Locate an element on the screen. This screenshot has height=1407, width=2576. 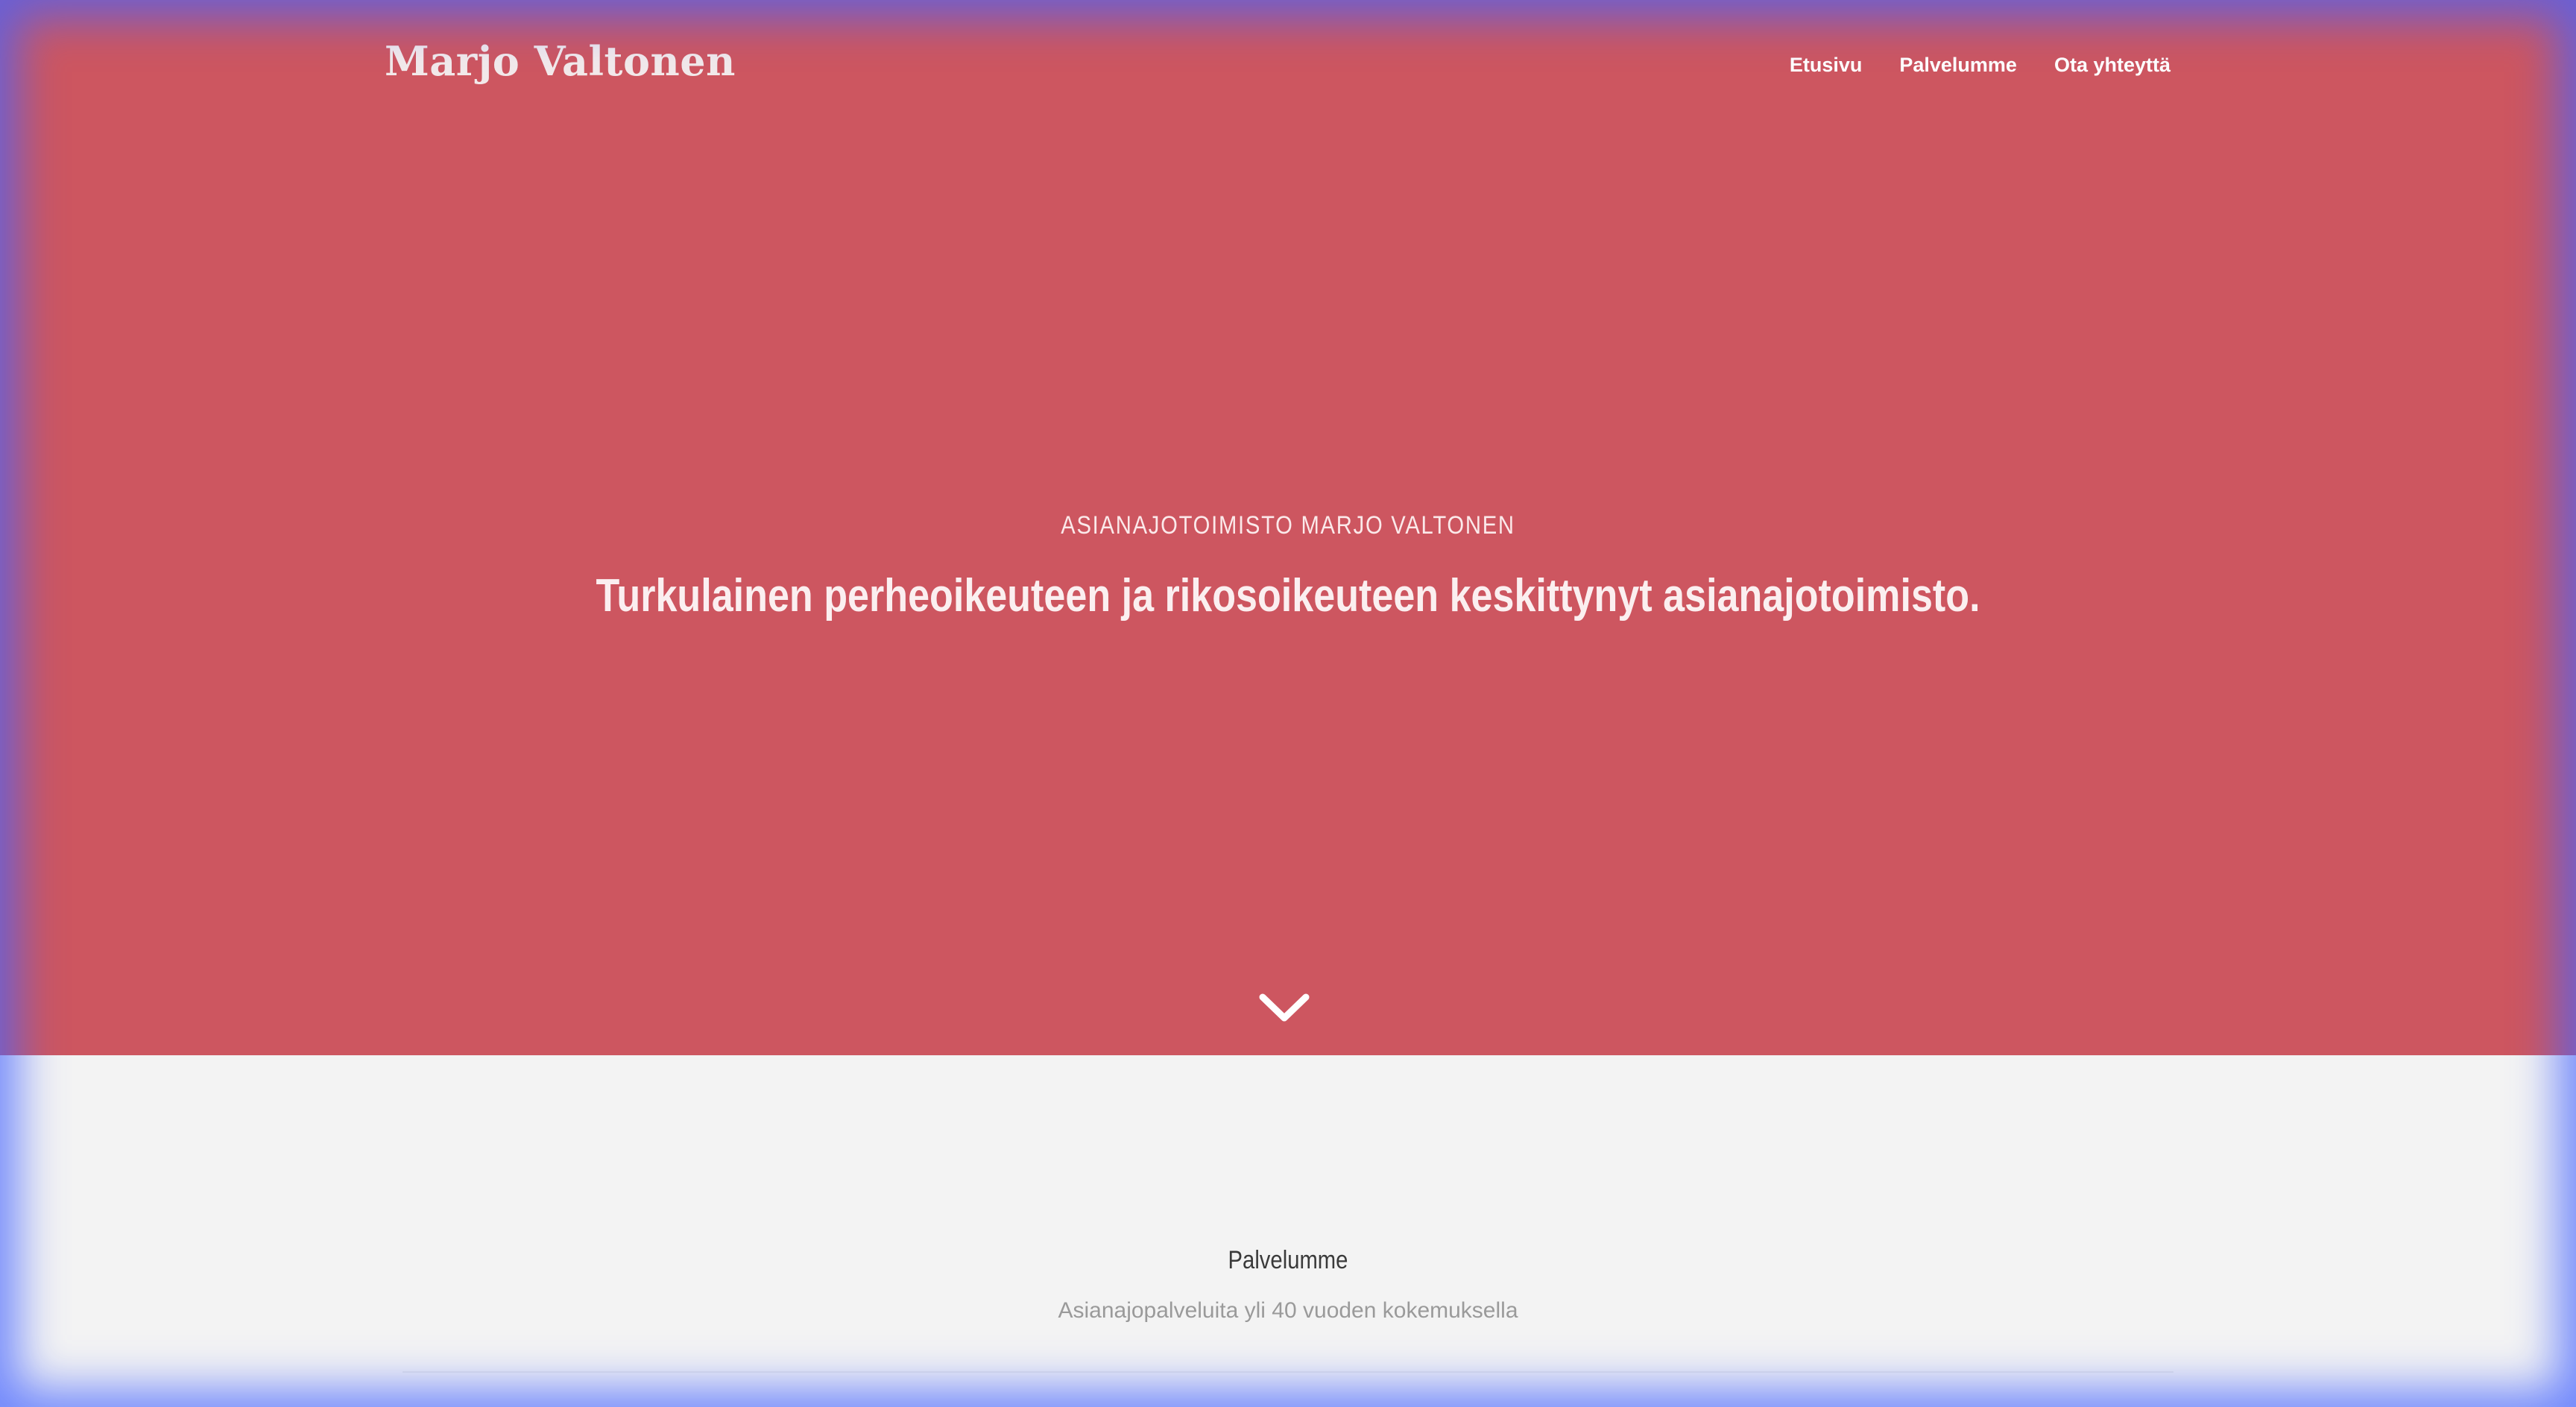
nav-item-etusivu: Etusivu is located at coordinates (1826, 65).